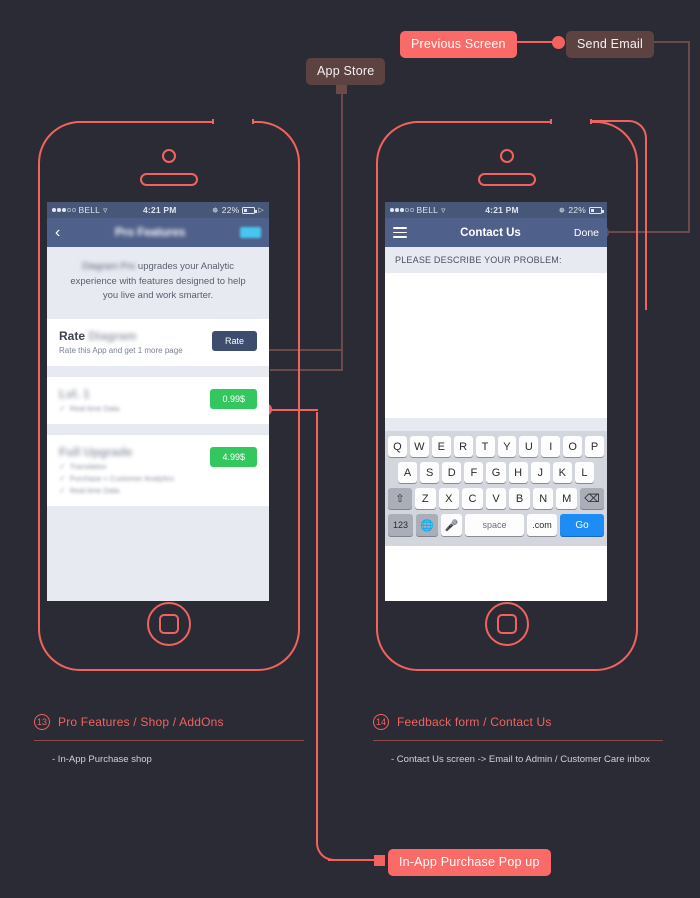  I want to click on keyboard-row-4: 123 🌐 🎤 space .com Go, so click(496, 525).